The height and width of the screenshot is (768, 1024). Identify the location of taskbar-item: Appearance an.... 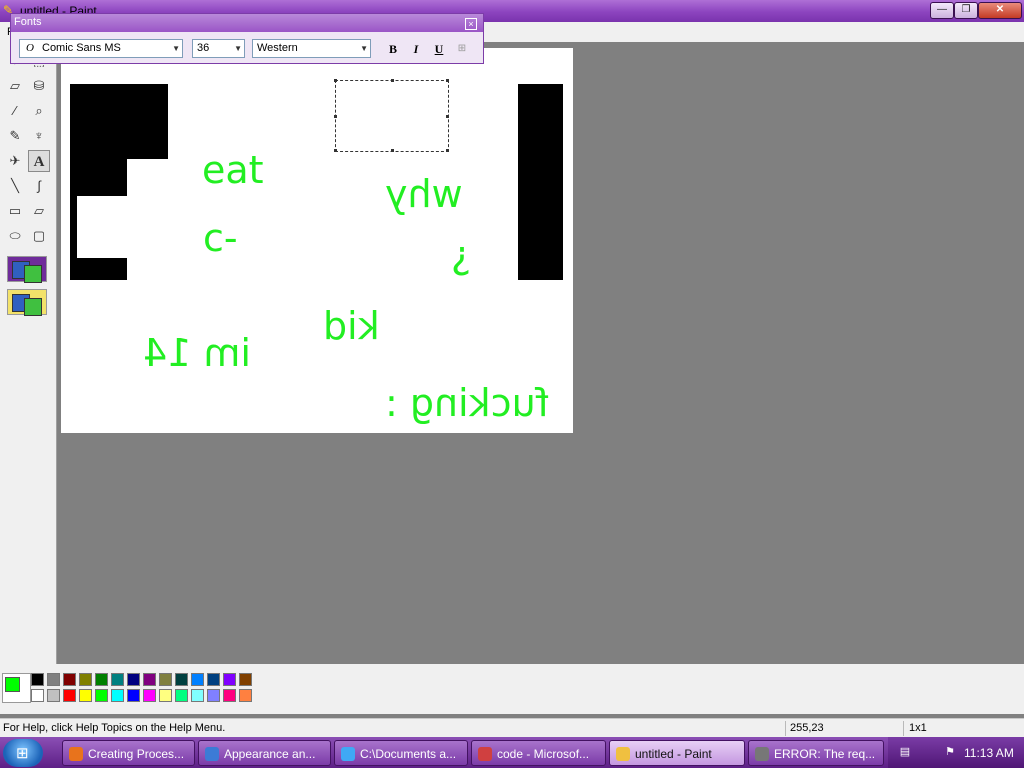
(264, 753).